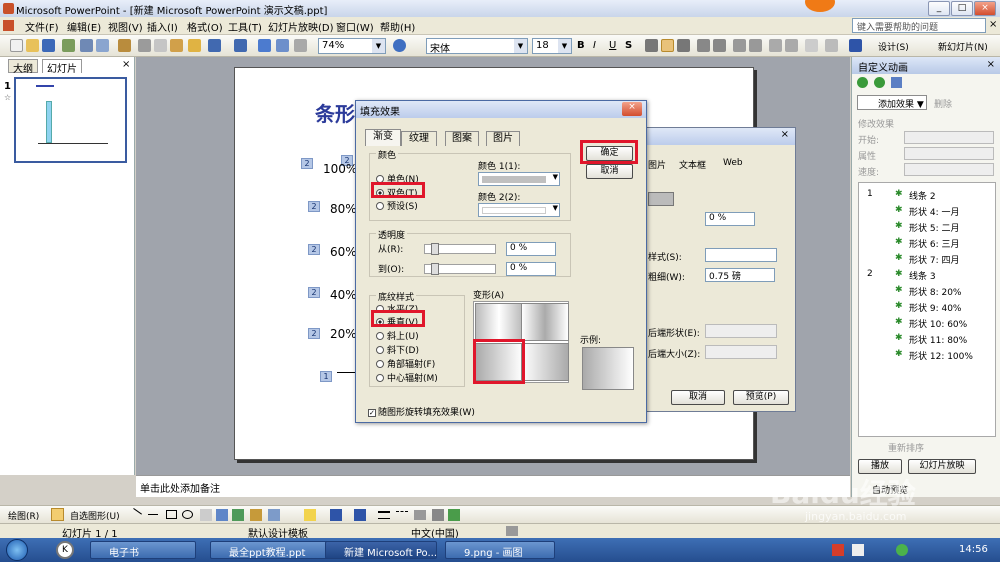 This screenshot has height=562, width=1000. What do you see at coordinates (581, 45) in the screenshot?
I see `bold-button: B` at bounding box center [581, 45].